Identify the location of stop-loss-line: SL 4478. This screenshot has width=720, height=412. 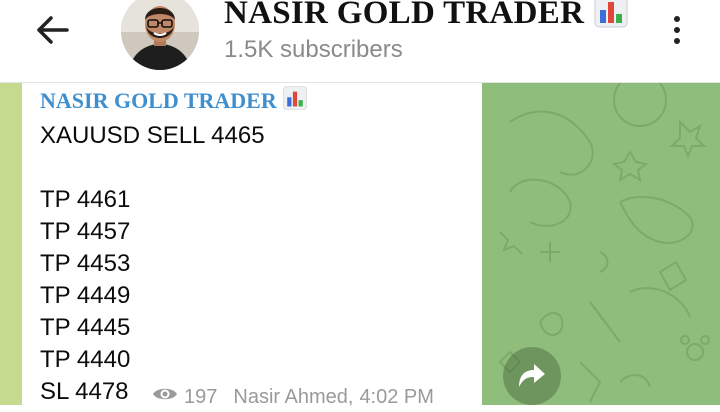
(84, 391).